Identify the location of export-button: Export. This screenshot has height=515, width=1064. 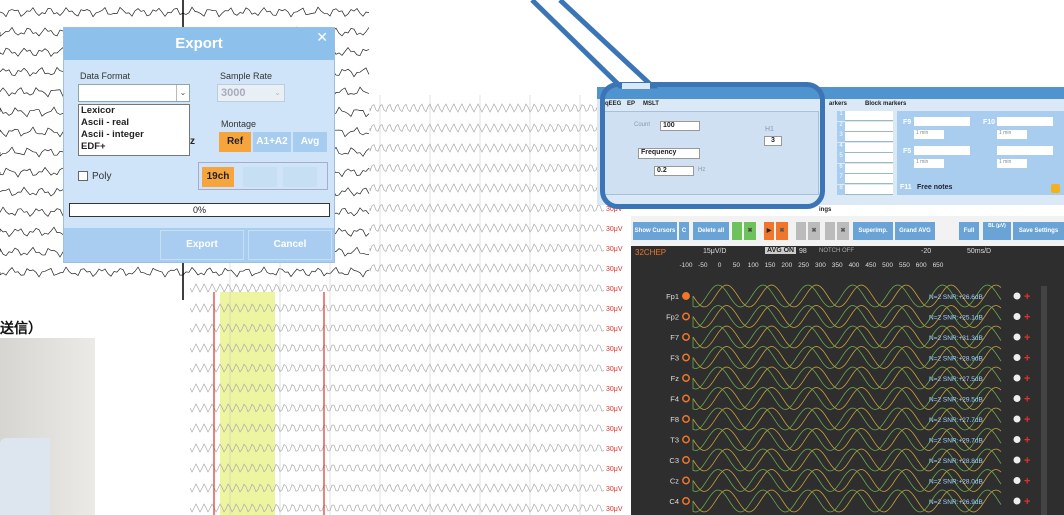
(202, 245).